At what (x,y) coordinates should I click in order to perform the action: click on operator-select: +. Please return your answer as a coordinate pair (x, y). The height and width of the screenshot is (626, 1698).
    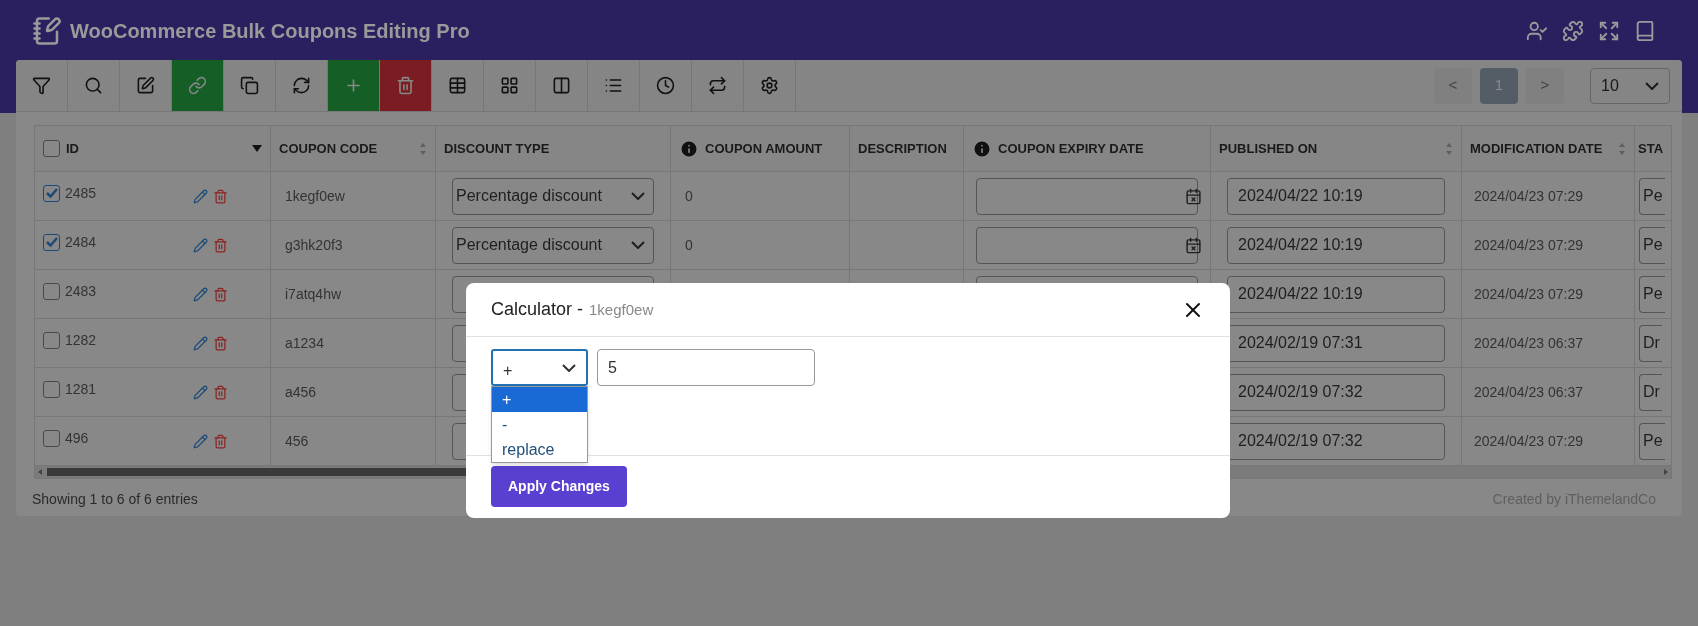
    Looking at the image, I should click on (539, 367).